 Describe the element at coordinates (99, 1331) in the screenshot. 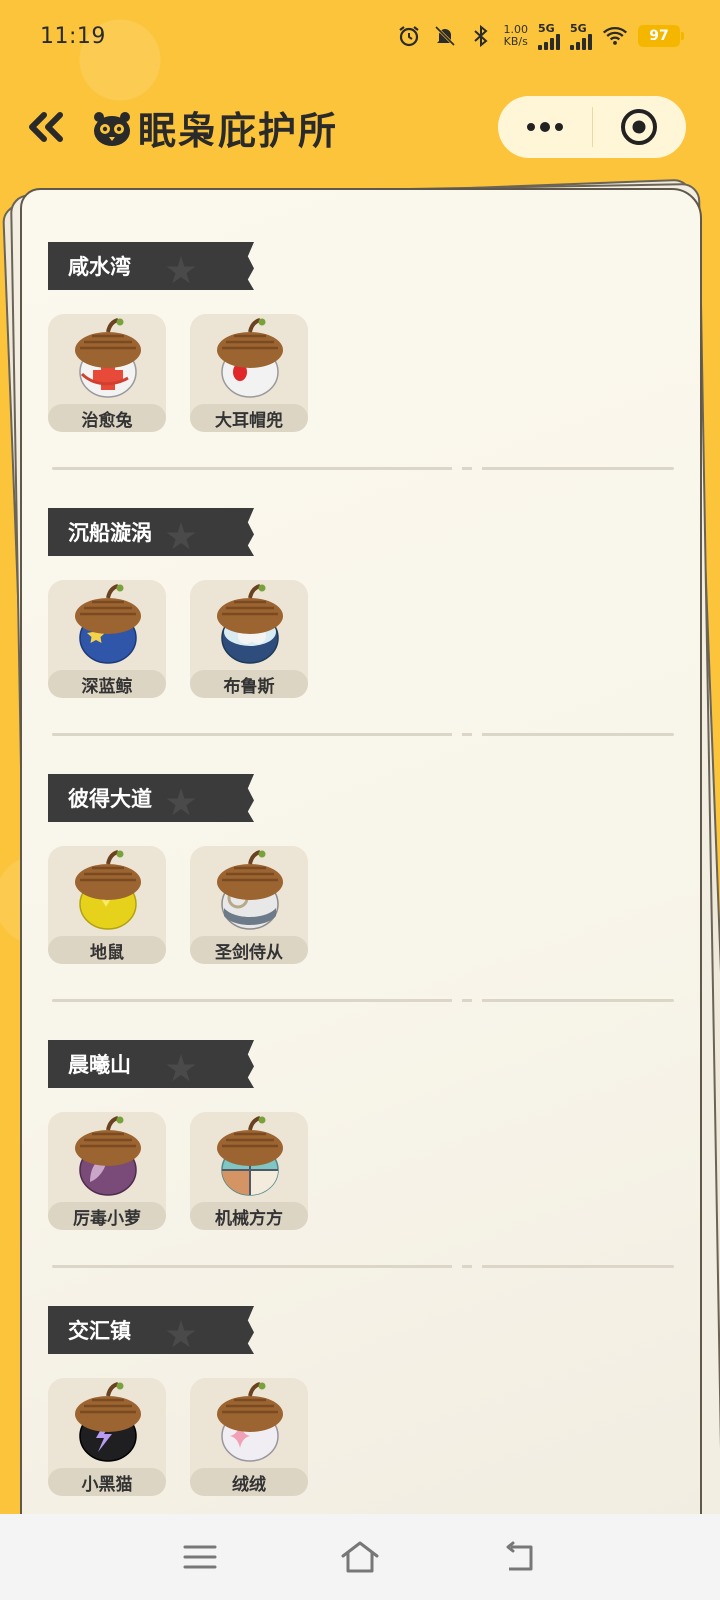

I see `region-name: 交汇镇` at that location.